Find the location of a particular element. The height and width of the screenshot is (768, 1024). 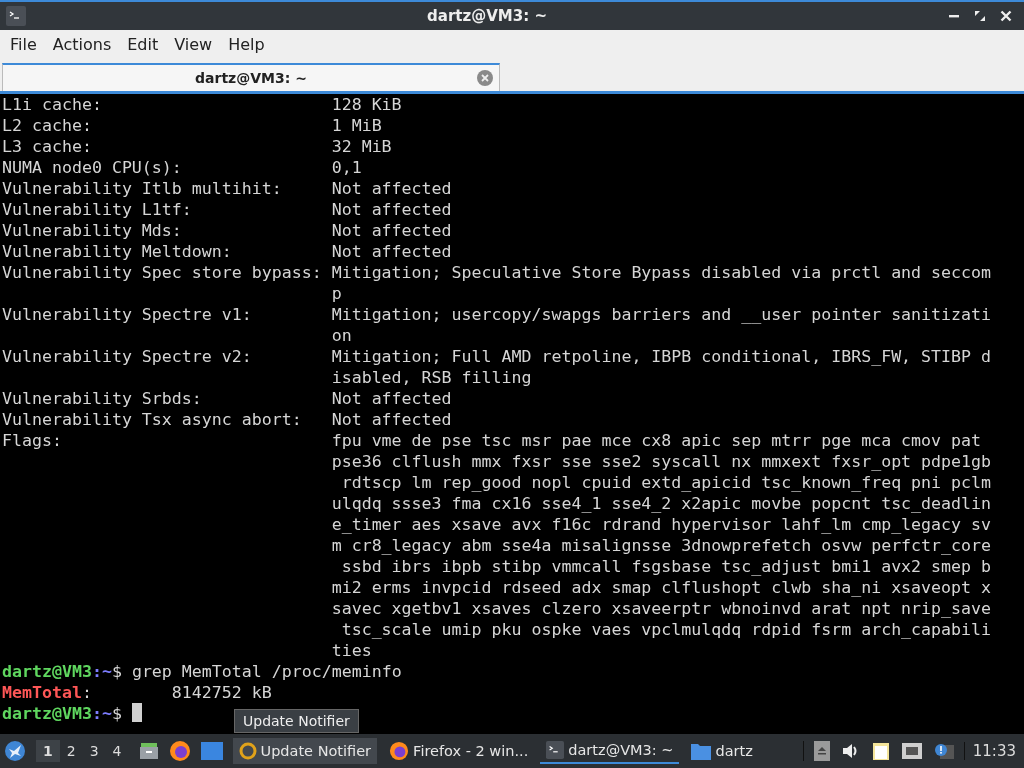

field-label: NUMA node0 CPU(s): is located at coordinates (92, 167).